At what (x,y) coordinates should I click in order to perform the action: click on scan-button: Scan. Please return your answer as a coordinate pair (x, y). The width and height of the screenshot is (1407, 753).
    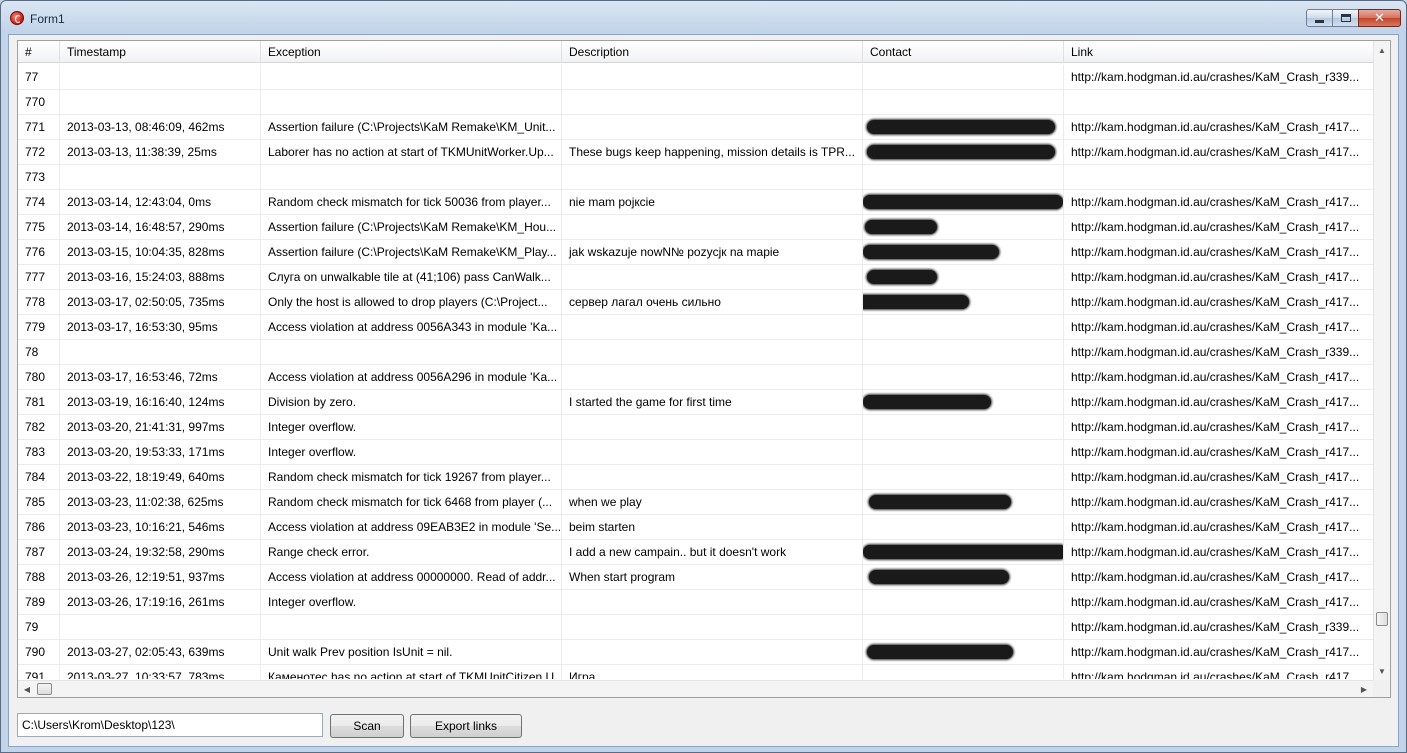
    Looking at the image, I should click on (367, 726).